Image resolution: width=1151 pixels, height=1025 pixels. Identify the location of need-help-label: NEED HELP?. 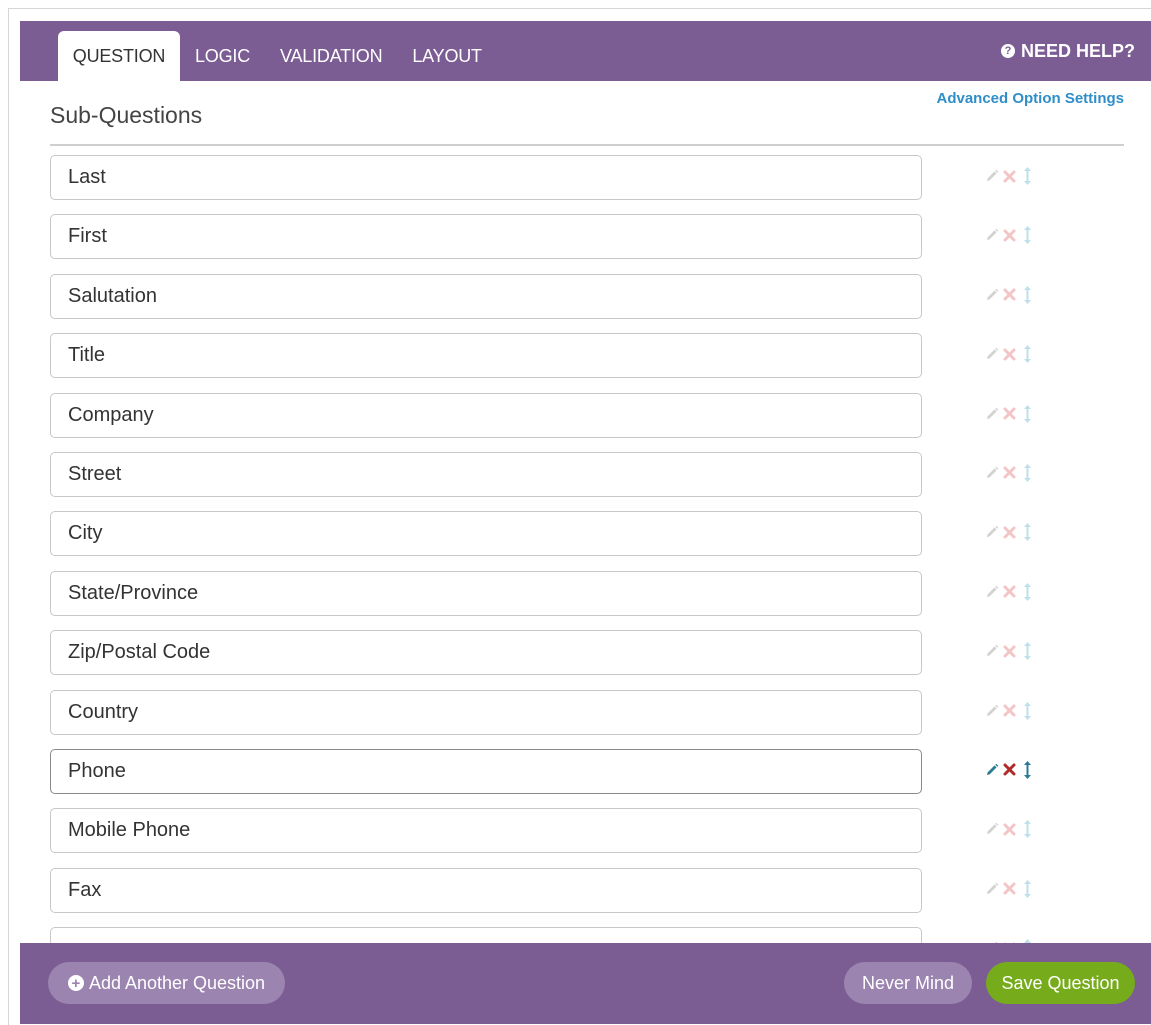
(1077, 50).